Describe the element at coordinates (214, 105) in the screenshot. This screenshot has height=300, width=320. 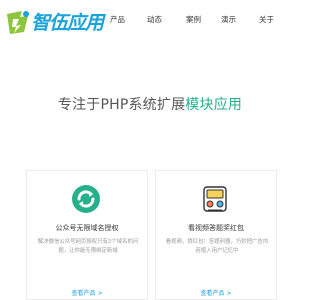
I see `hero-title-accent: 模块应用` at that location.